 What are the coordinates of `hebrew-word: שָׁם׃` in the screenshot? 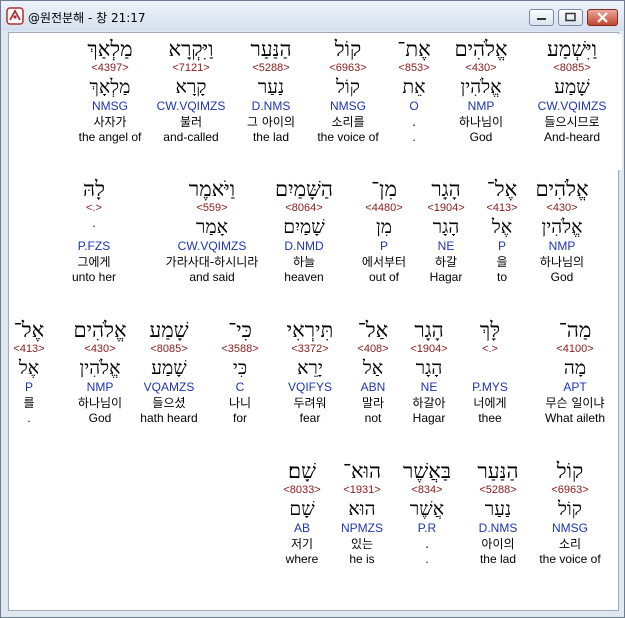 It's located at (302, 471).